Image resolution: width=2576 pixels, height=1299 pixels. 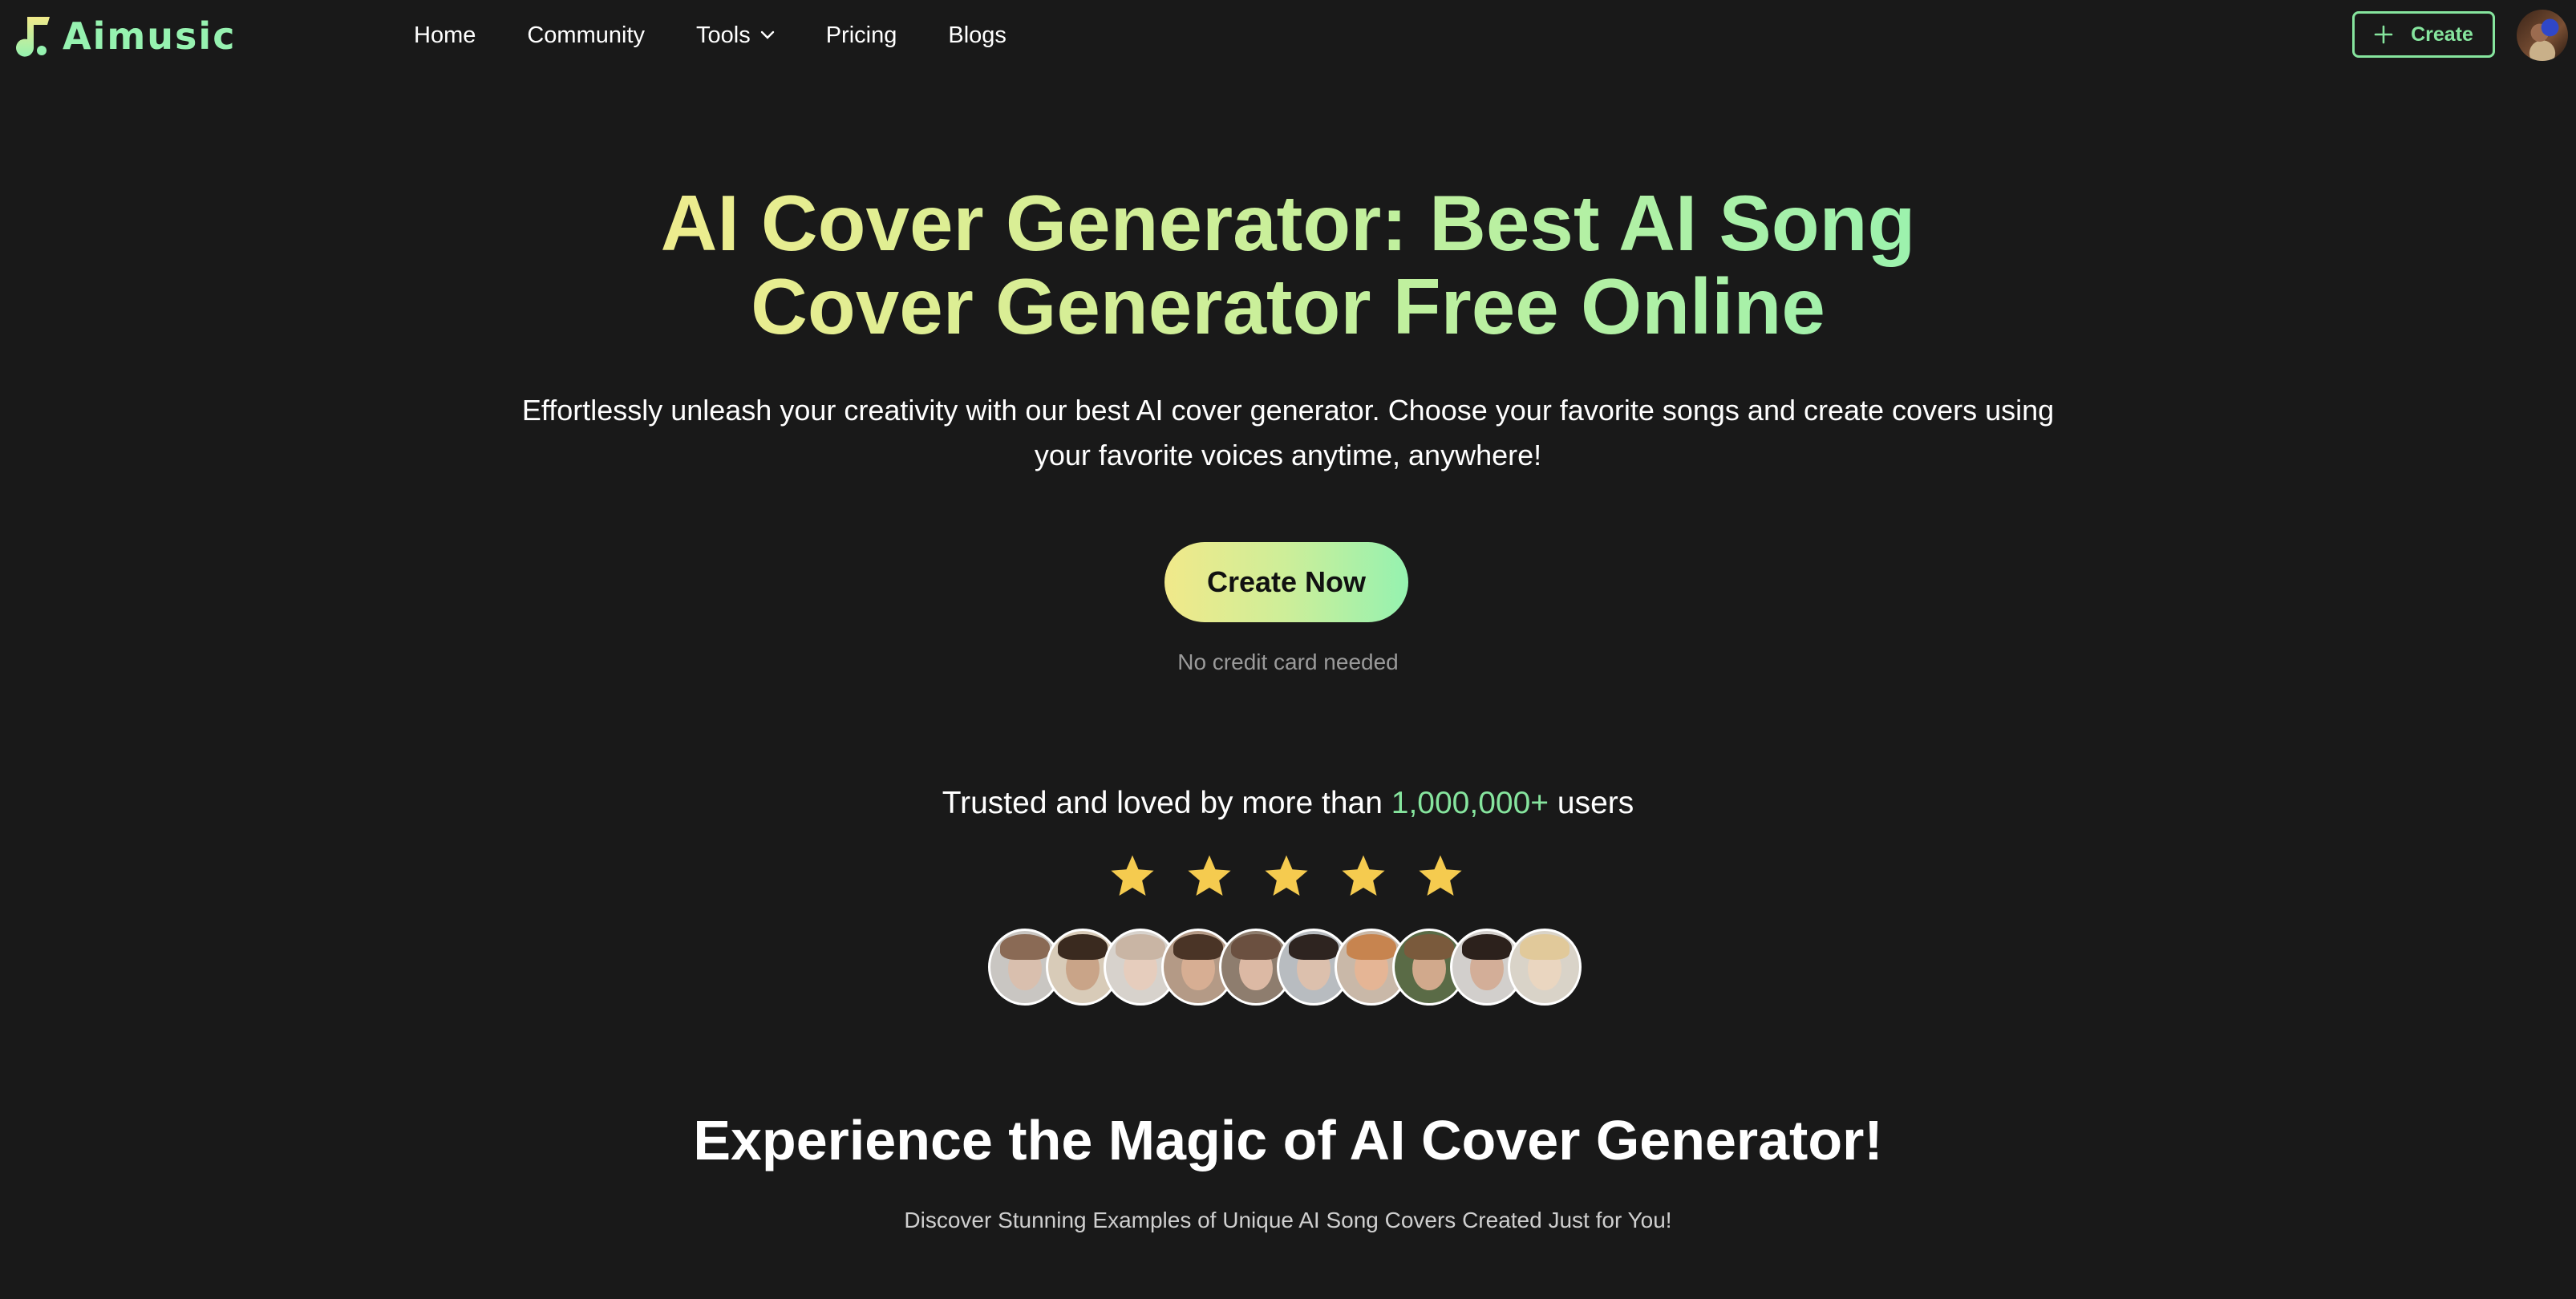 I want to click on chevron-down-icon, so click(x=767, y=34).